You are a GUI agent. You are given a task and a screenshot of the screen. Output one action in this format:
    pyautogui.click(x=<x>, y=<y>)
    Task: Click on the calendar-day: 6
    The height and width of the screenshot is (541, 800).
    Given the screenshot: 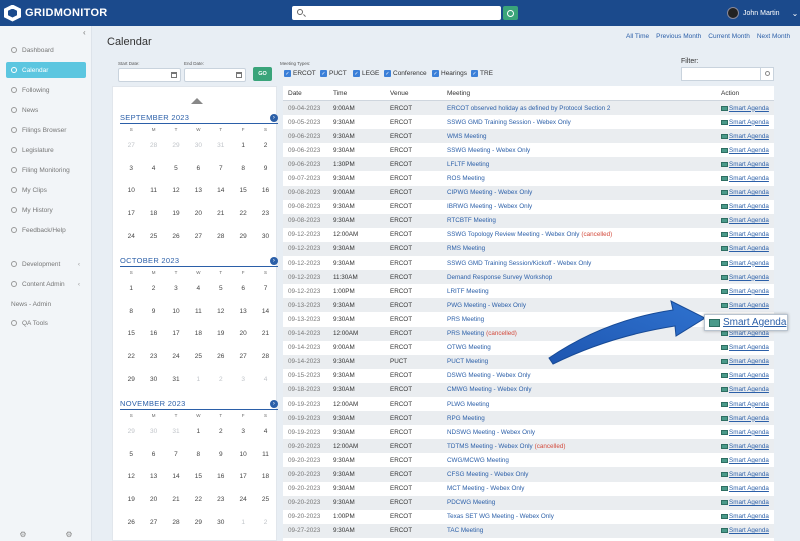 What is the action you would take?
    pyautogui.click(x=153, y=454)
    